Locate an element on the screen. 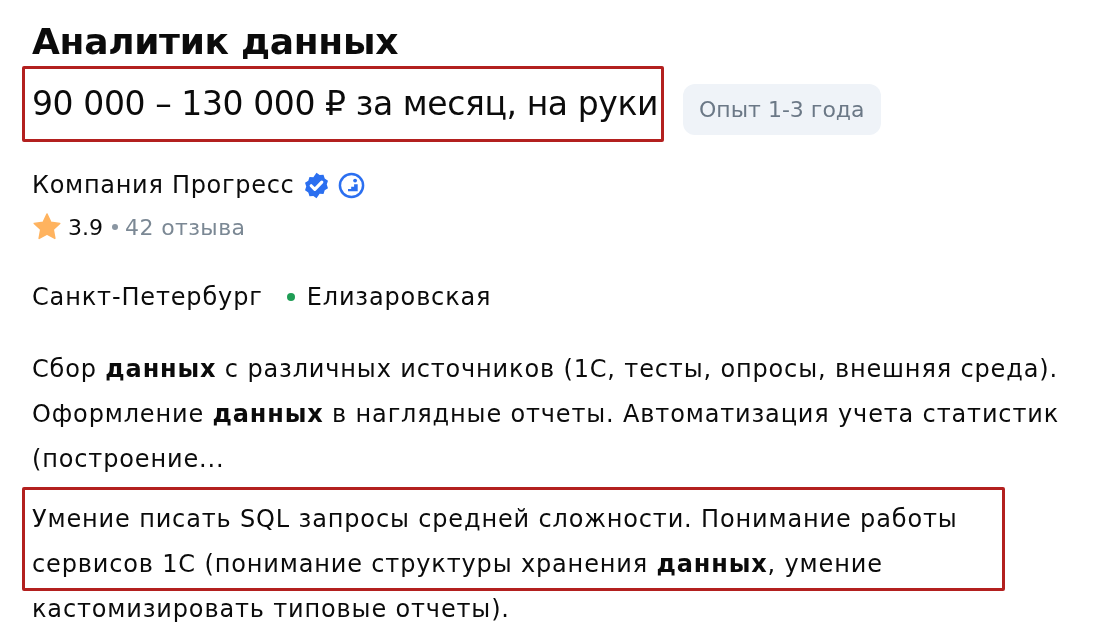 The image size is (1119, 640). steps-circle-icon is located at coordinates (352, 185).